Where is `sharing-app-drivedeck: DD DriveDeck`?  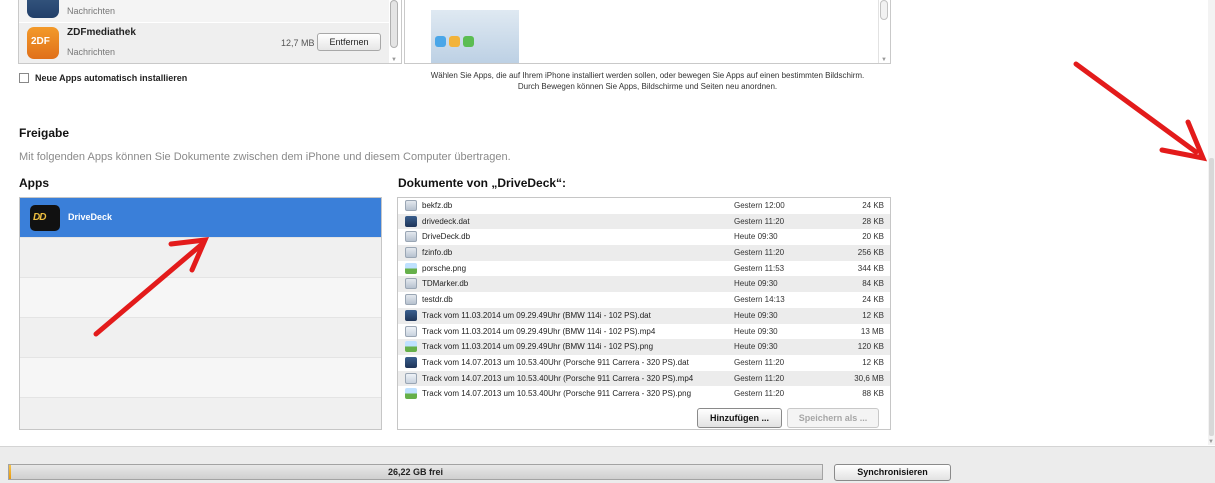 sharing-app-drivedeck: DD DriveDeck is located at coordinates (200, 218).